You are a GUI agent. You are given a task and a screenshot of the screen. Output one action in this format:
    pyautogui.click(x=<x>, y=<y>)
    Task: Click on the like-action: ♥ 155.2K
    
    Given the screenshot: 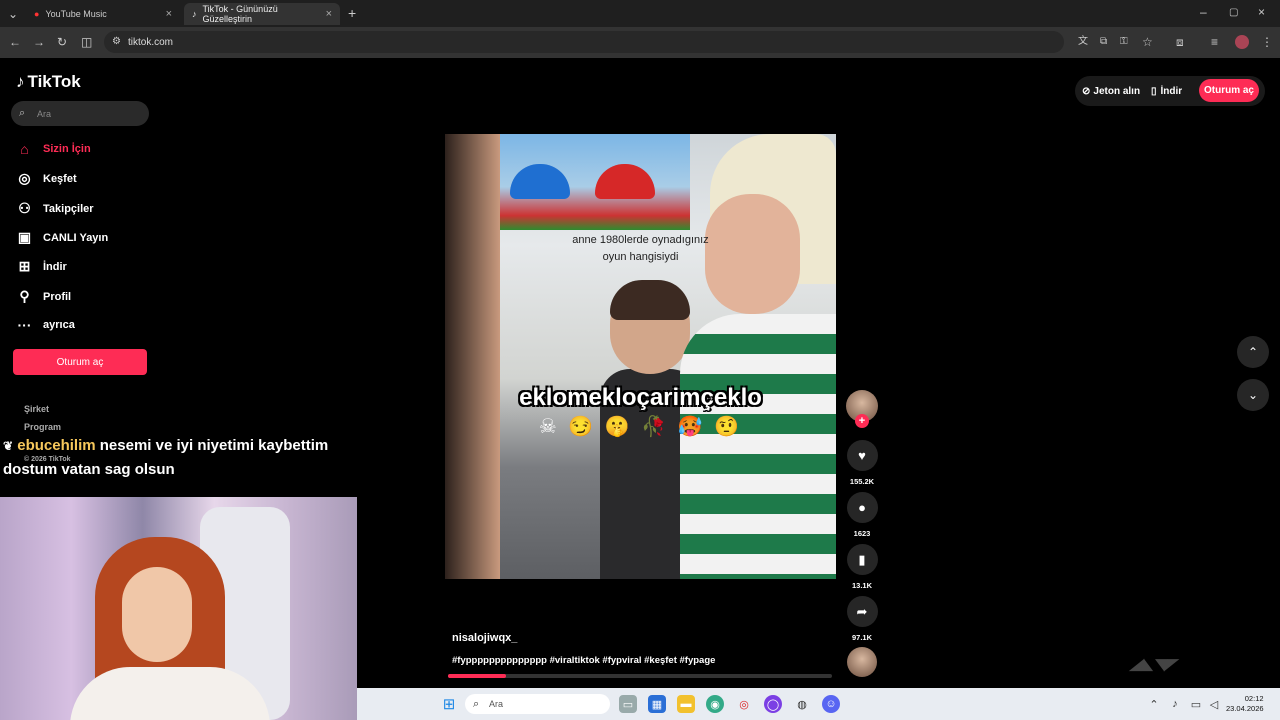 What is the action you would take?
    pyautogui.click(x=862, y=463)
    